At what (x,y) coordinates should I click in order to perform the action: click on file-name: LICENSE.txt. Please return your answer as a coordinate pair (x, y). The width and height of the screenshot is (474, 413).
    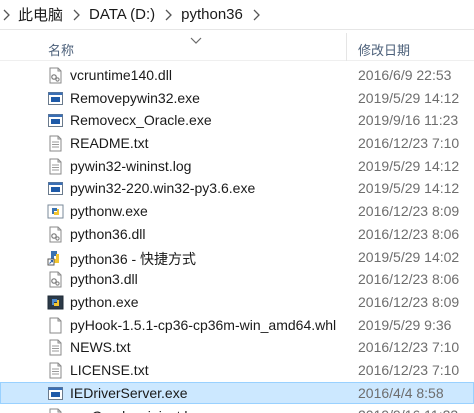
    Looking at the image, I should click on (109, 369).